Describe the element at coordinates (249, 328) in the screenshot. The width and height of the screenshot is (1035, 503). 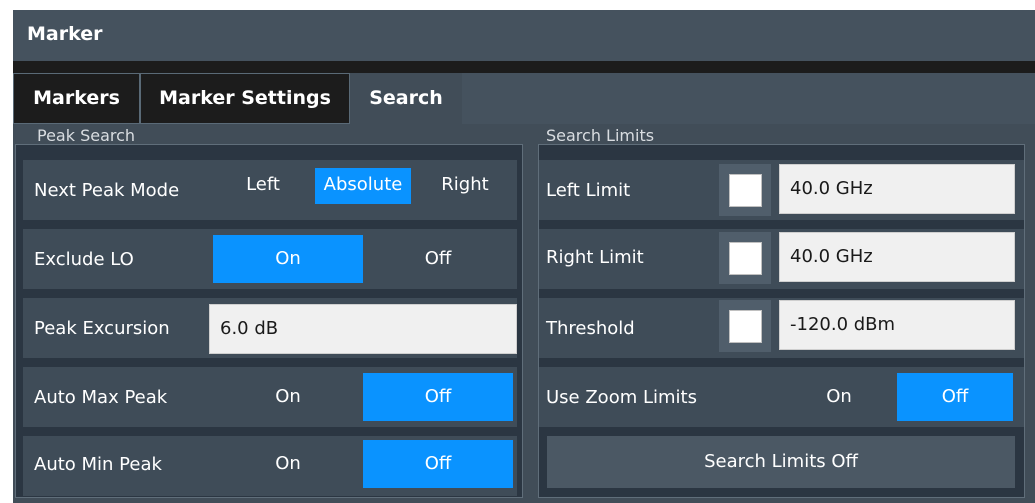
I see `peak-excursion-value: 6.0 dB` at that location.